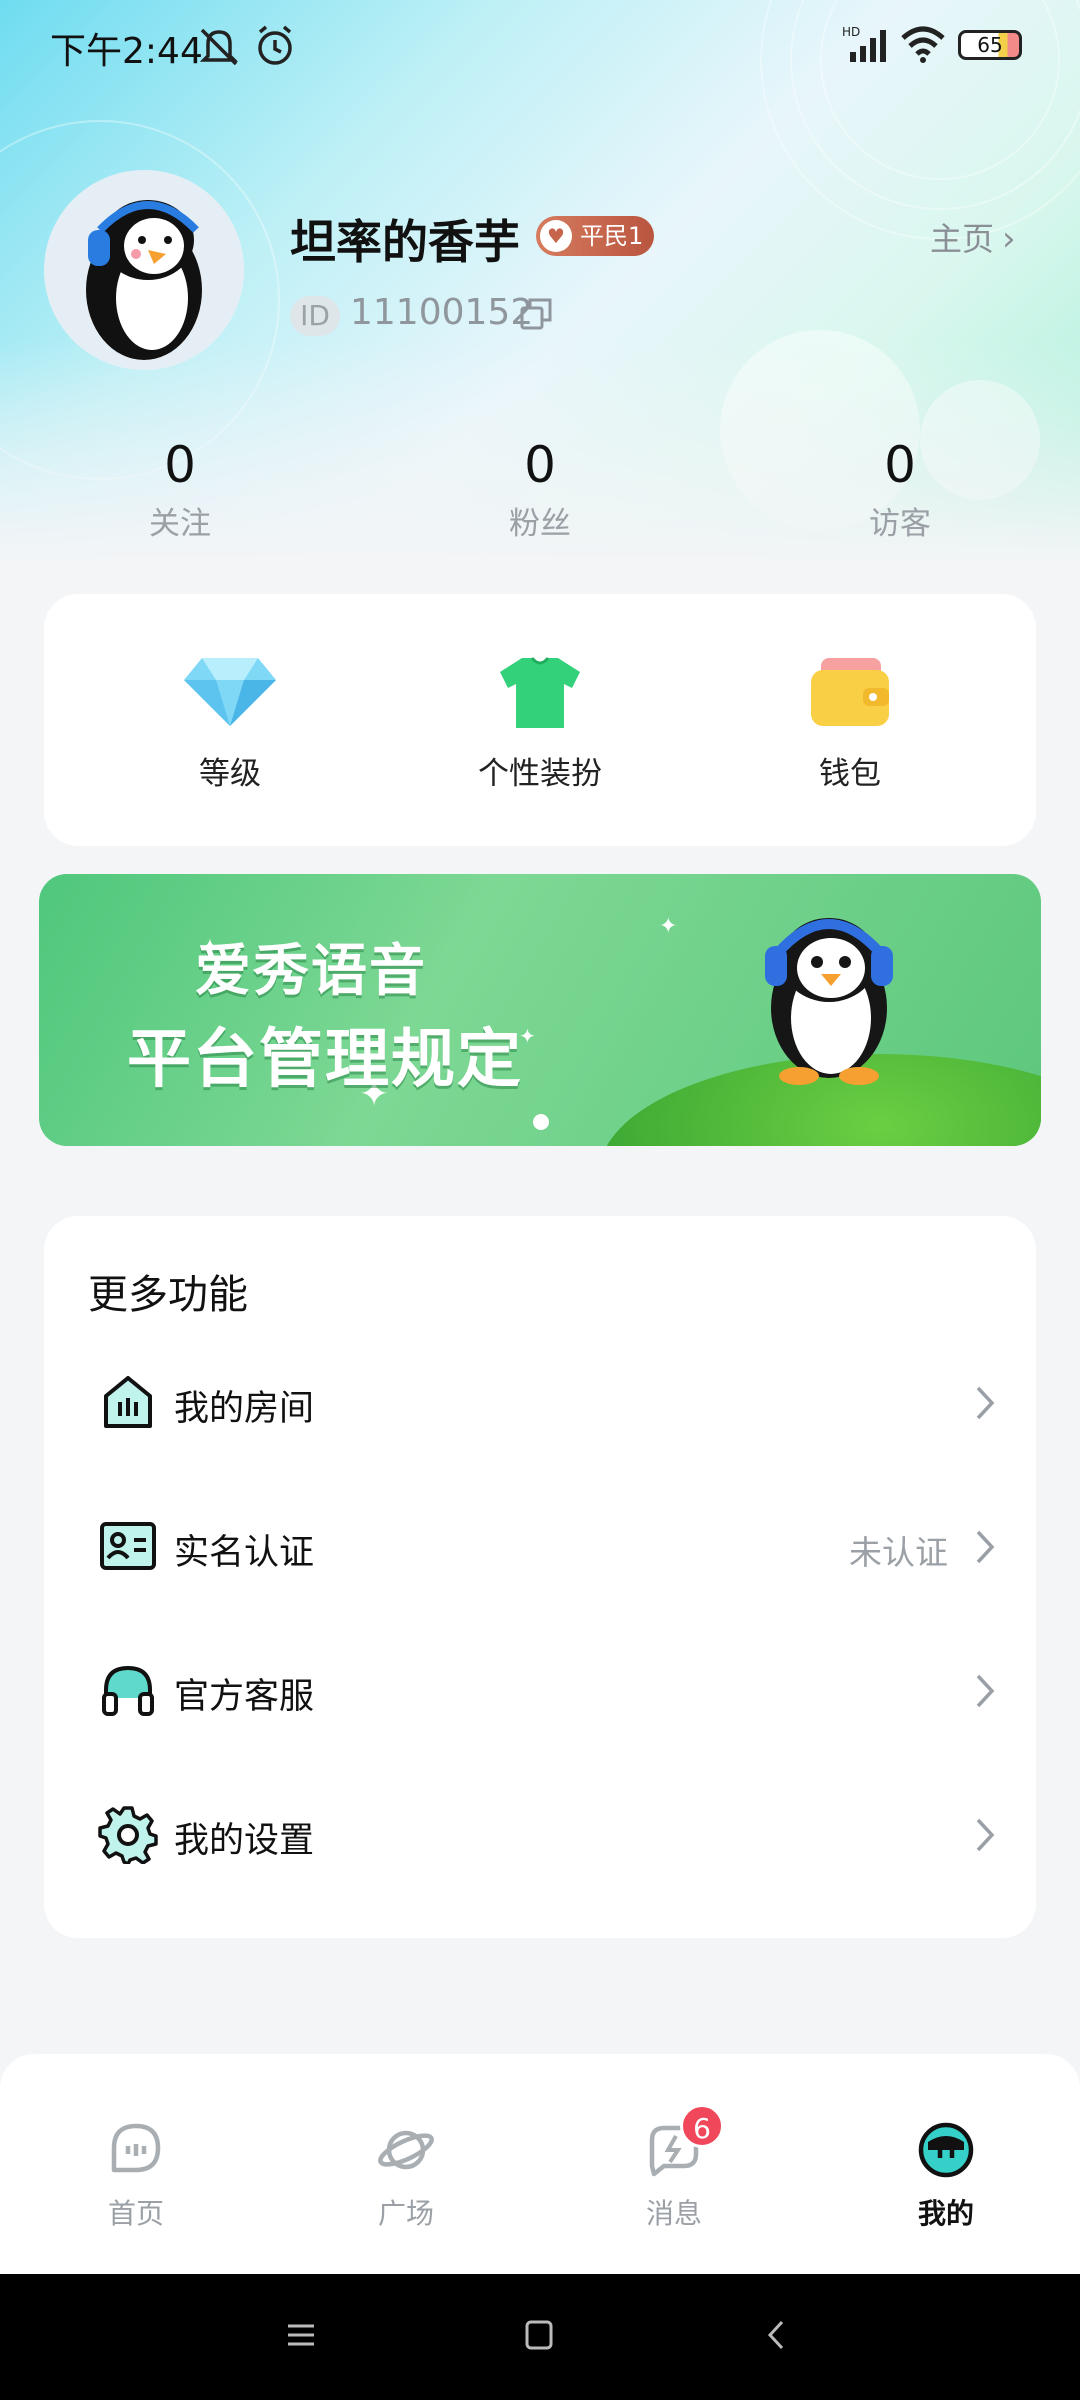 The height and width of the screenshot is (2400, 1080). I want to click on wifi-icon, so click(923, 44).